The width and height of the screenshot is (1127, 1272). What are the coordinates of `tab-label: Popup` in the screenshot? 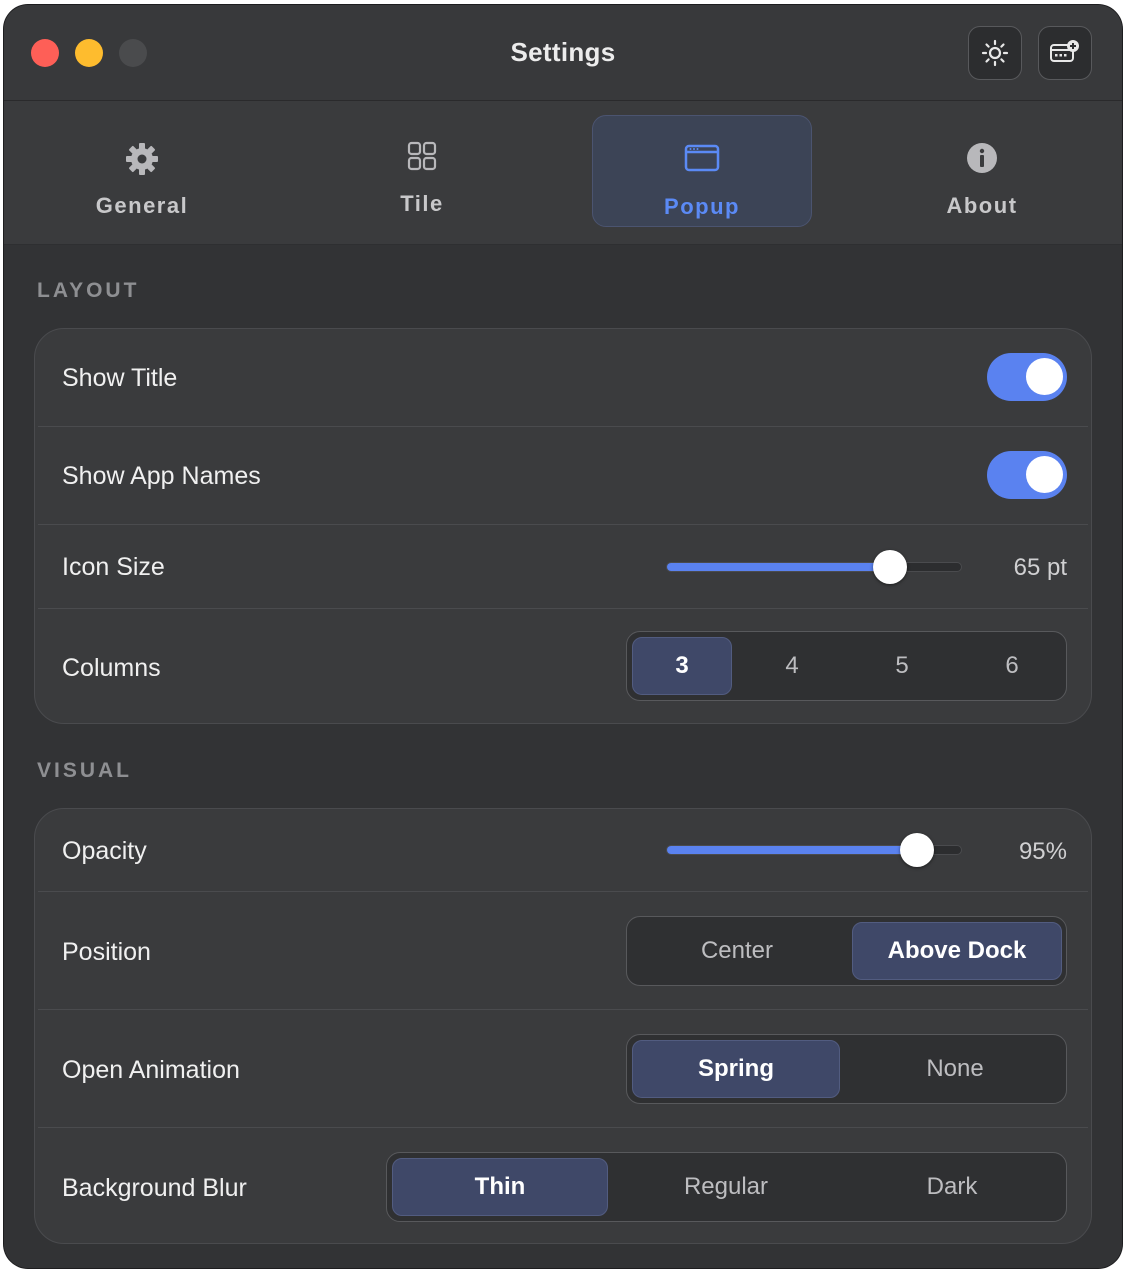 It's located at (702, 206).